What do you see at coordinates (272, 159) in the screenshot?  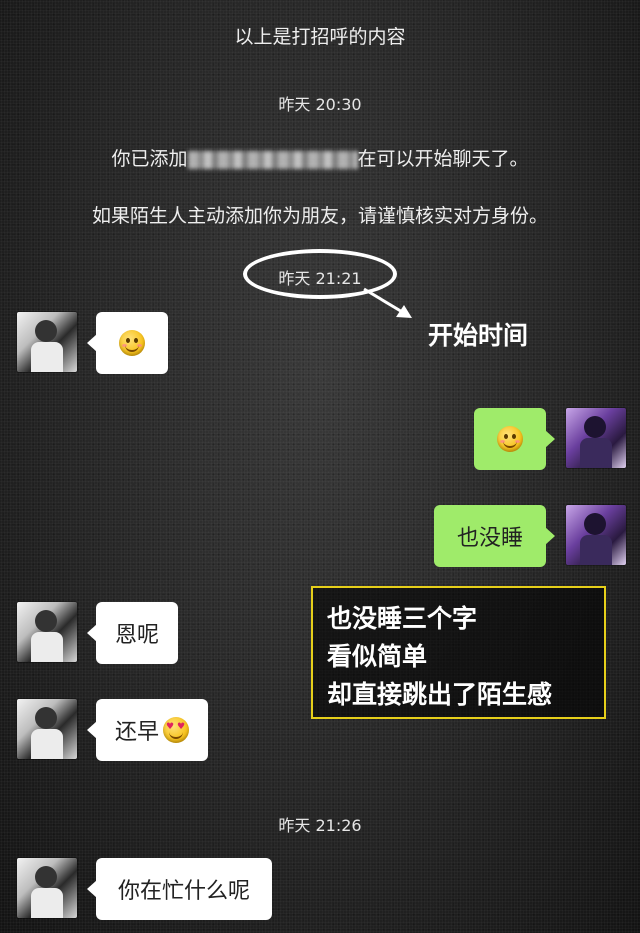 I see `blurred-name` at bounding box center [272, 159].